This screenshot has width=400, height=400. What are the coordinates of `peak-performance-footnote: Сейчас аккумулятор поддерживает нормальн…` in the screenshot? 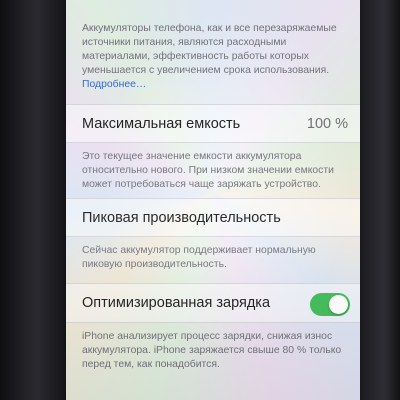 It's located at (199, 257).